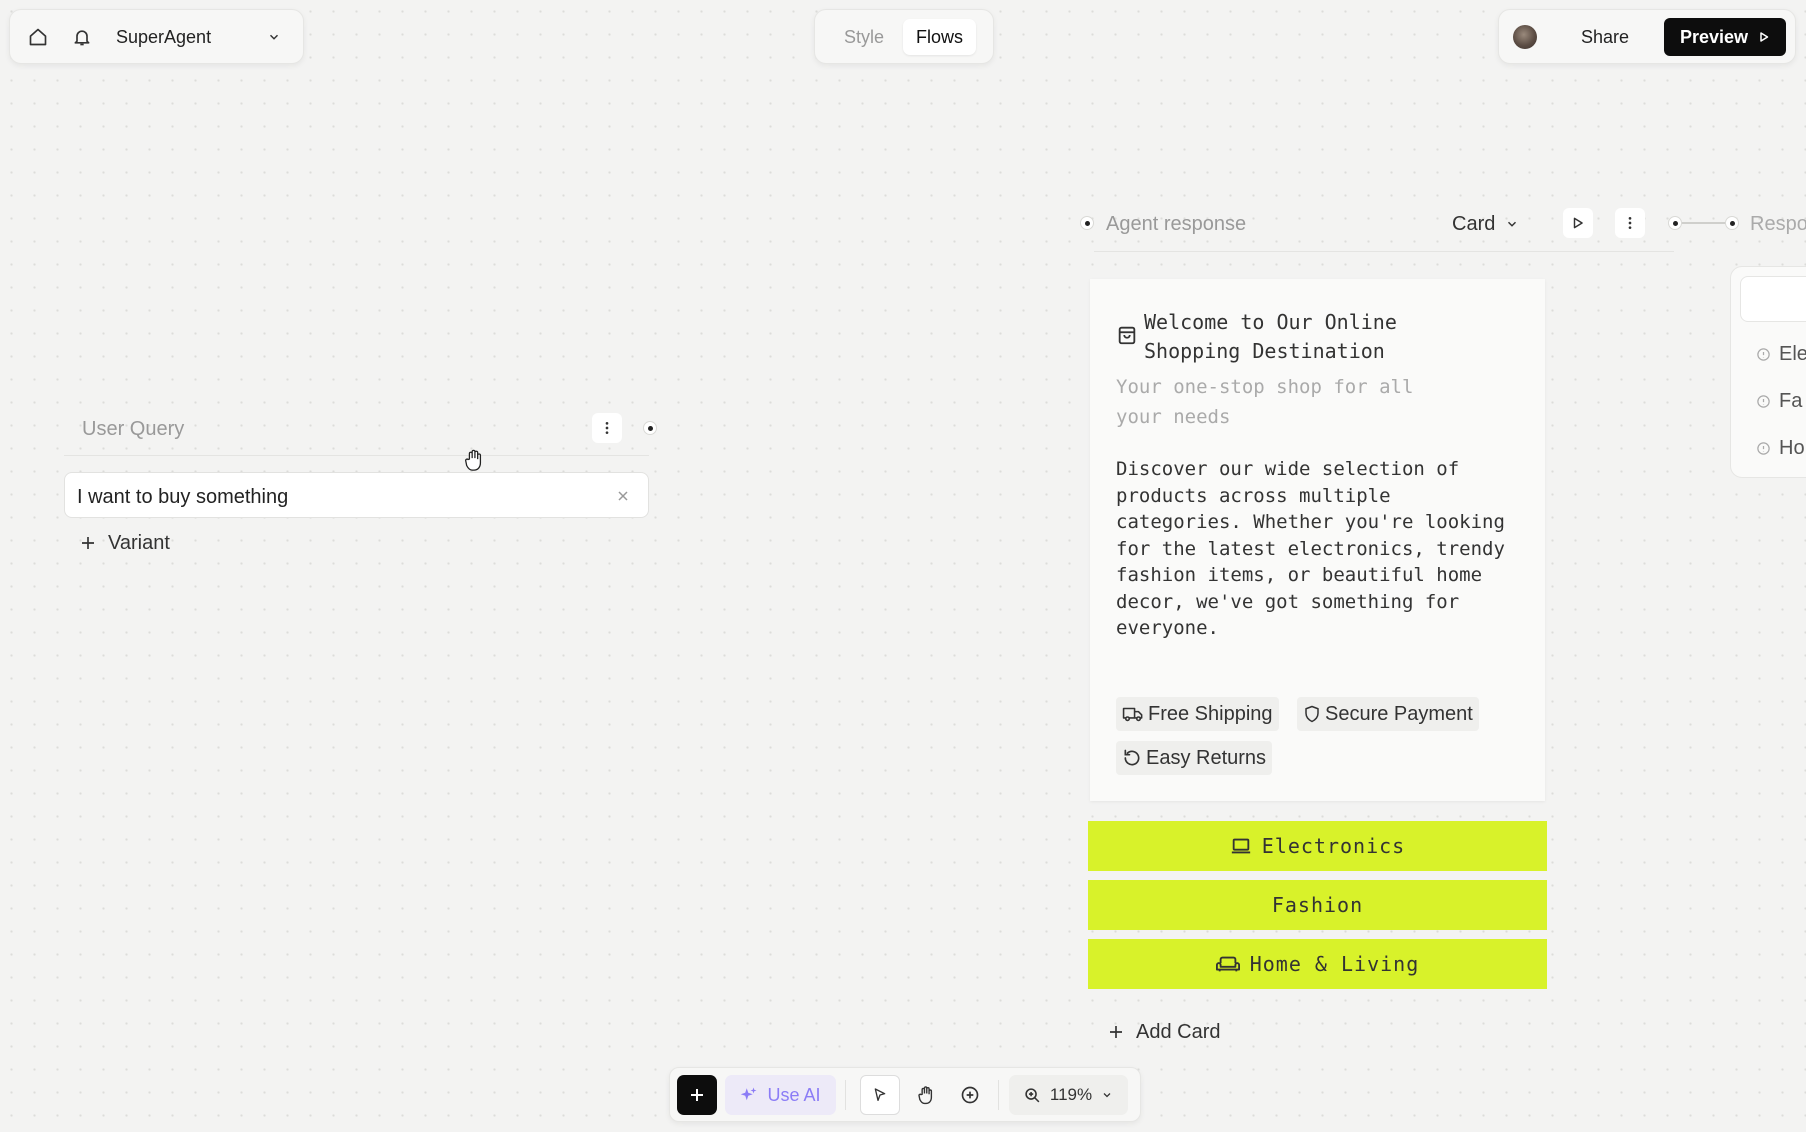 The image size is (1806, 1132). What do you see at coordinates (133, 429) in the screenshot?
I see `user-query-title: User Query` at bounding box center [133, 429].